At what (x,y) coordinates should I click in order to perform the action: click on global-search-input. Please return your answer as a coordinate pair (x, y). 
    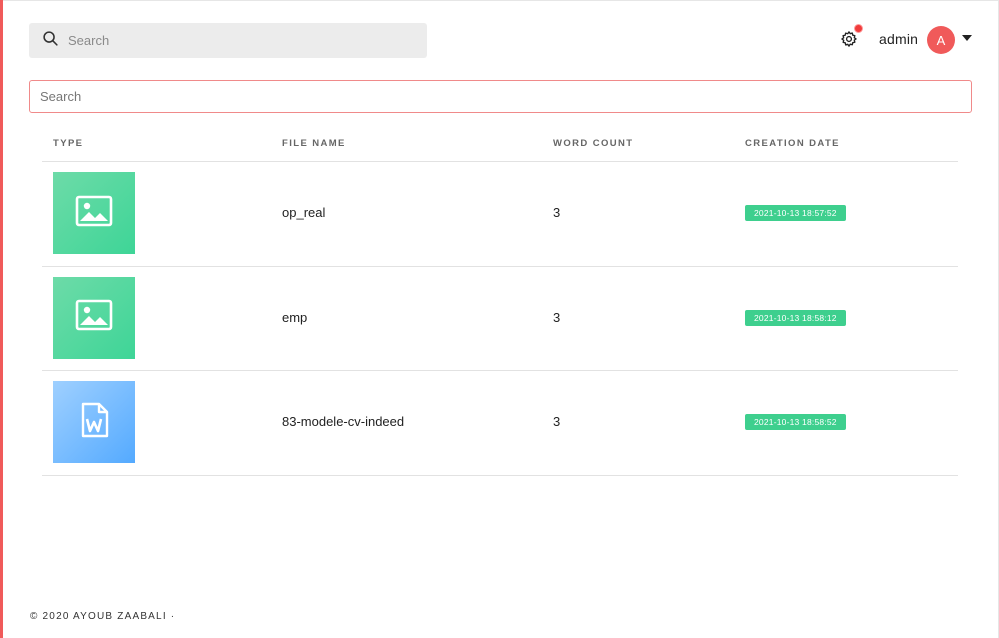
    Looking at the image, I should click on (228, 40).